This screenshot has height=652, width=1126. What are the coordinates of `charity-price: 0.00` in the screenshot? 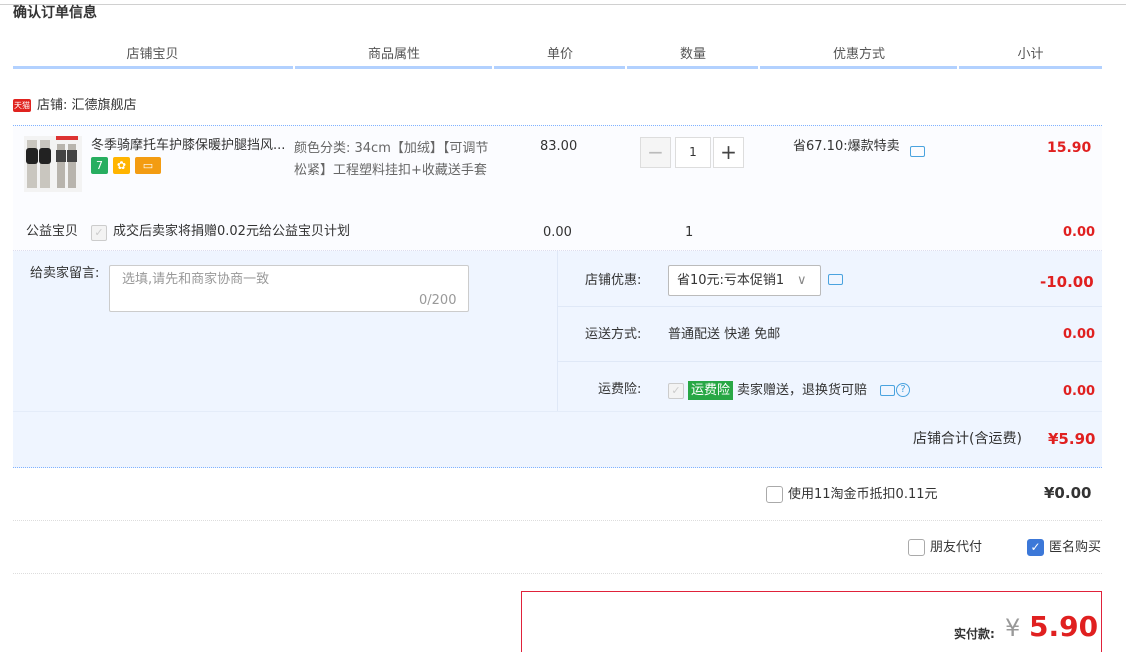 It's located at (557, 232).